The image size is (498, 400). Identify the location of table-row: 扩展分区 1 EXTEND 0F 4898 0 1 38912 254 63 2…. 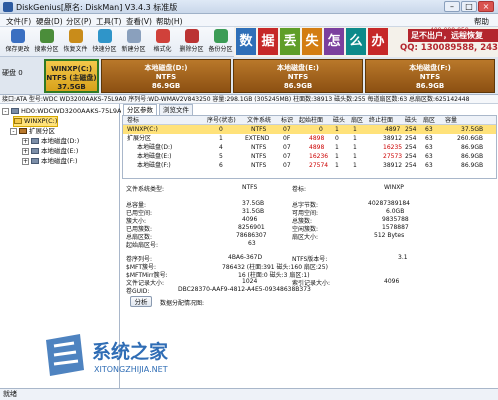
(309, 138).